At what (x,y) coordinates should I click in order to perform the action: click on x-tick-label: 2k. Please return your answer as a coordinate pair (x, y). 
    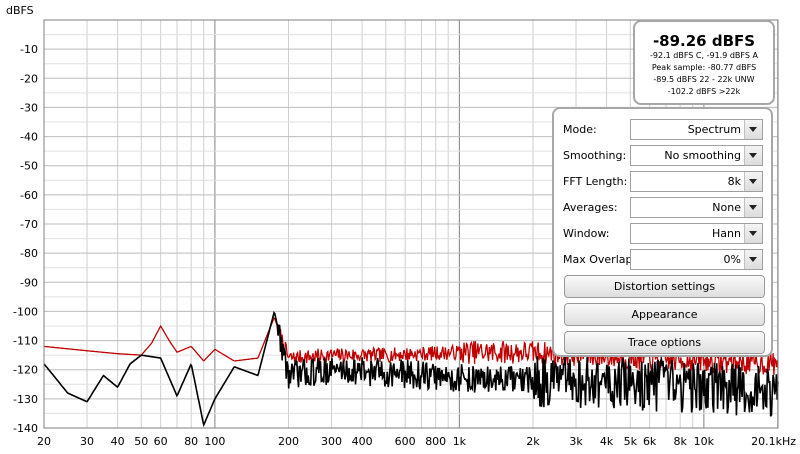
    Looking at the image, I should click on (533, 441).